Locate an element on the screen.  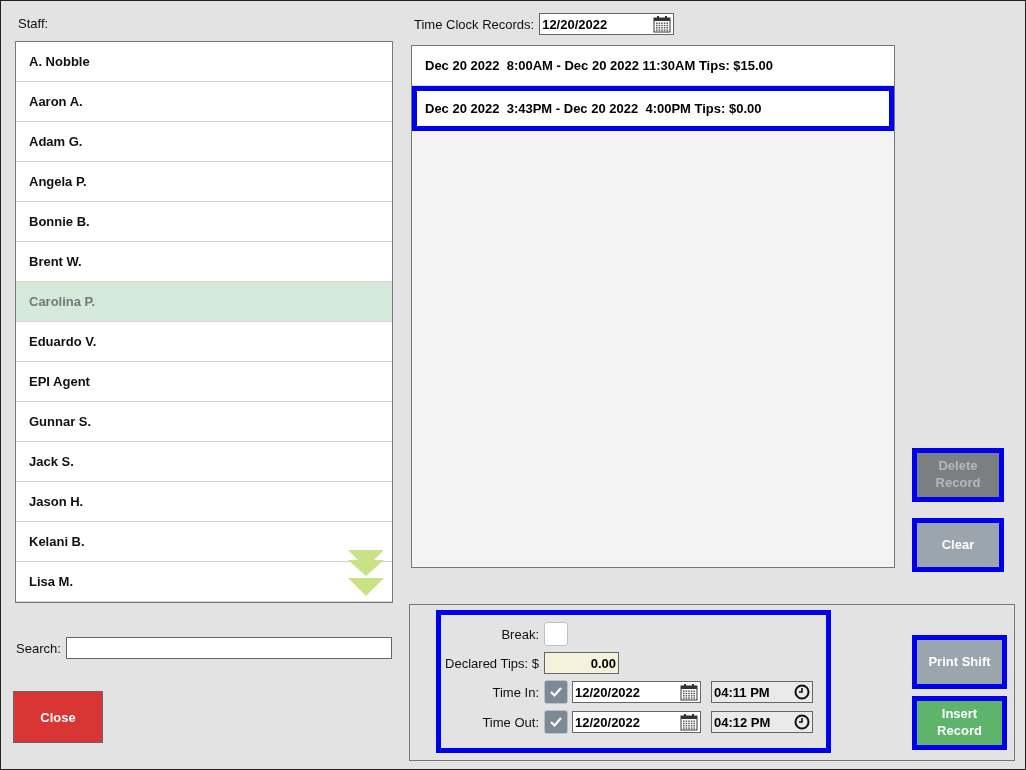
time-field: 04:12 PM is located at coordinates (762, 722).